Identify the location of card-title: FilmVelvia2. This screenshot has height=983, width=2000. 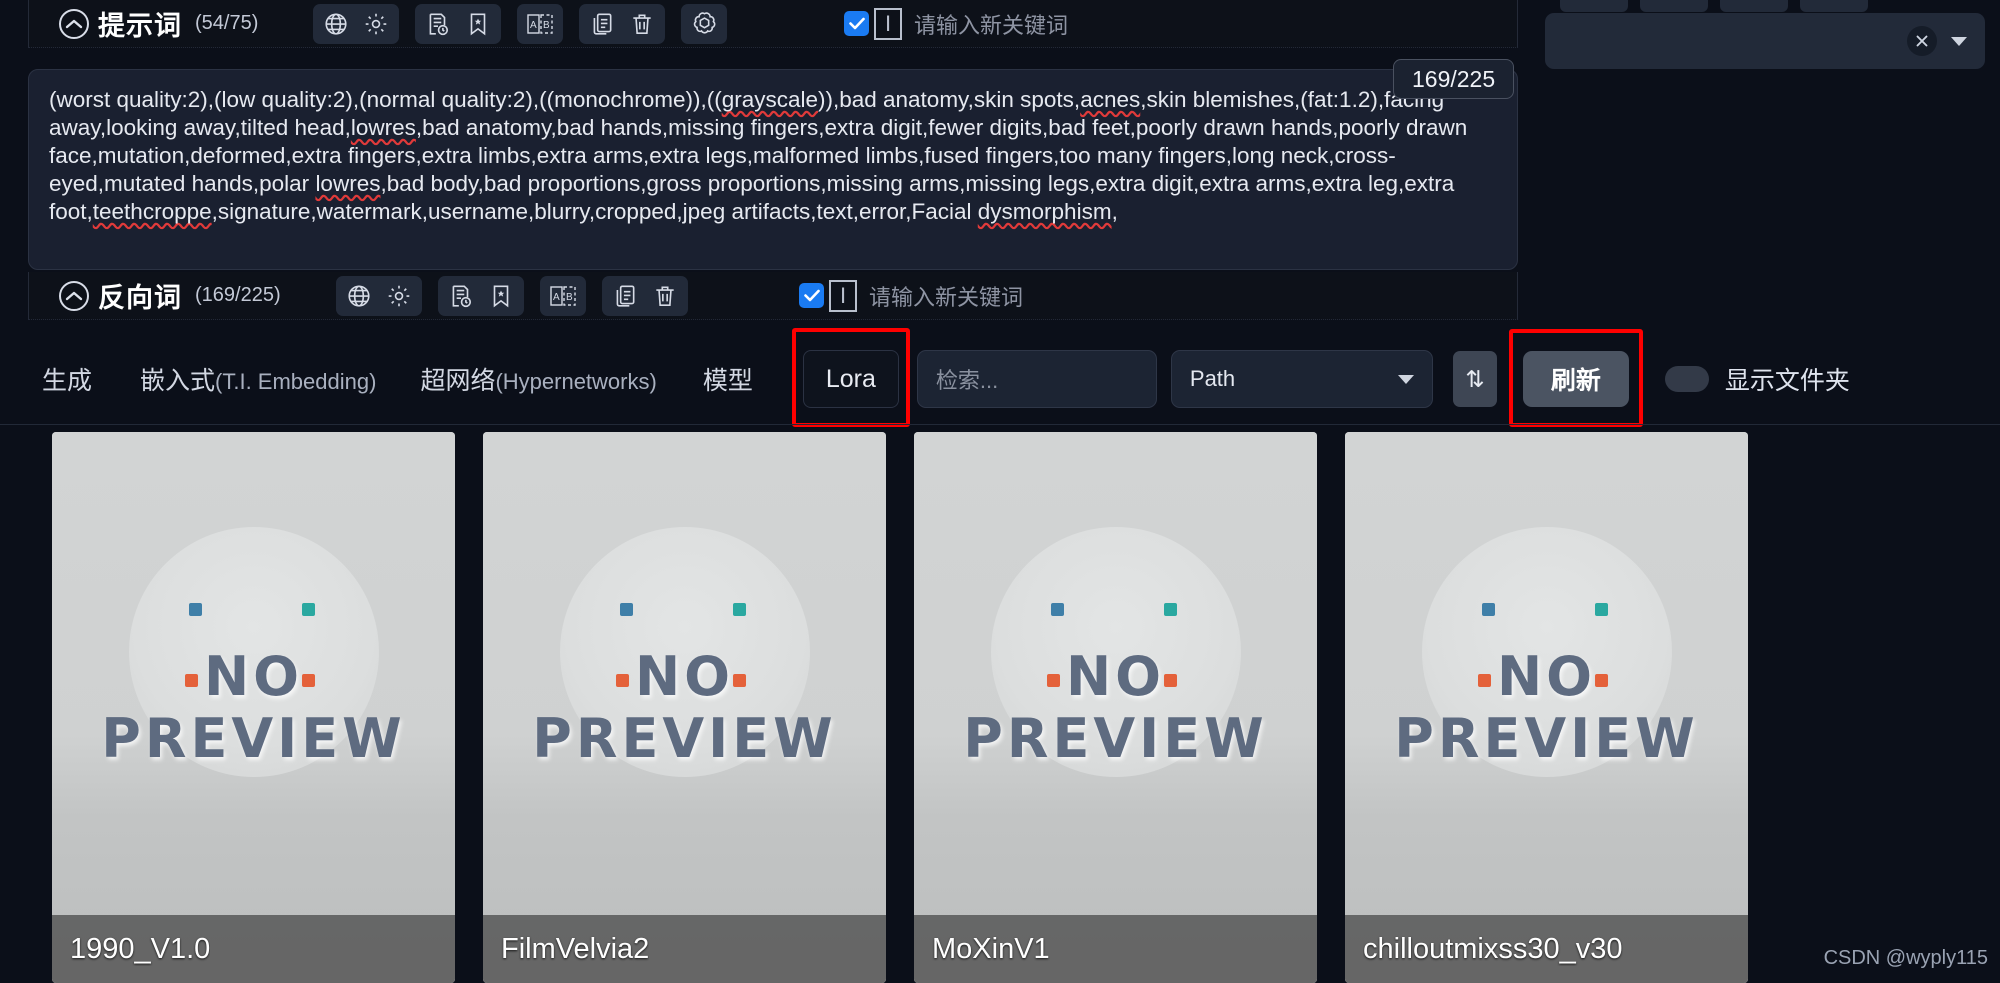
(575, 948).